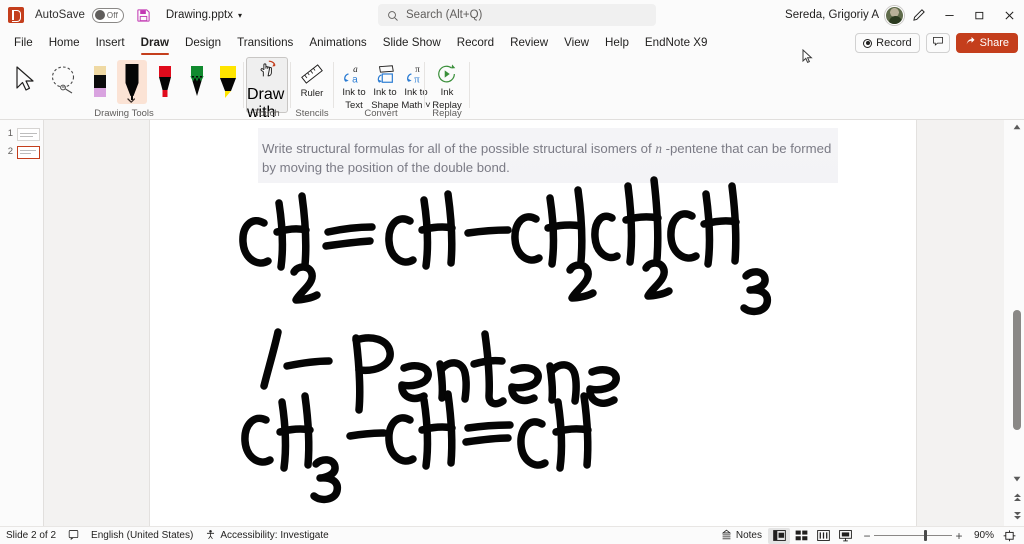 The width and height of the screenshot is (1024, 544). Describe the element at coordinates (949, 15) in the screenshot. I see `minimize-button` at that location.